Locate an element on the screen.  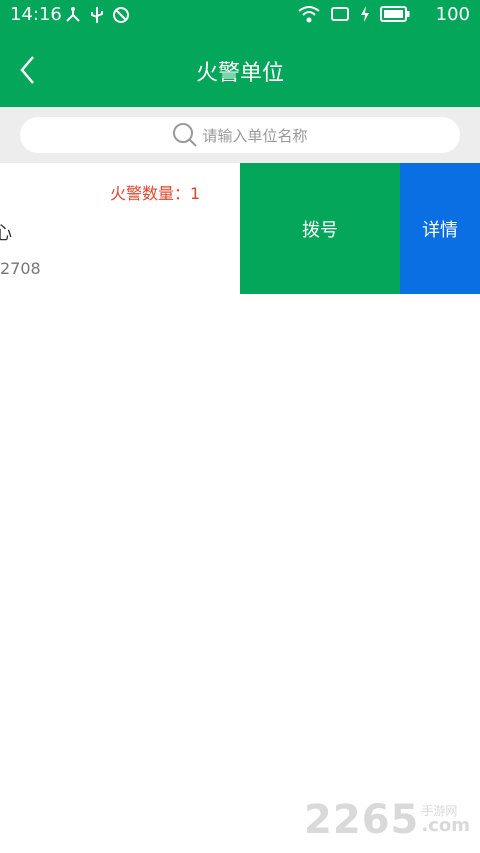
battery-level: 100 is located at coordinates (452, 14).